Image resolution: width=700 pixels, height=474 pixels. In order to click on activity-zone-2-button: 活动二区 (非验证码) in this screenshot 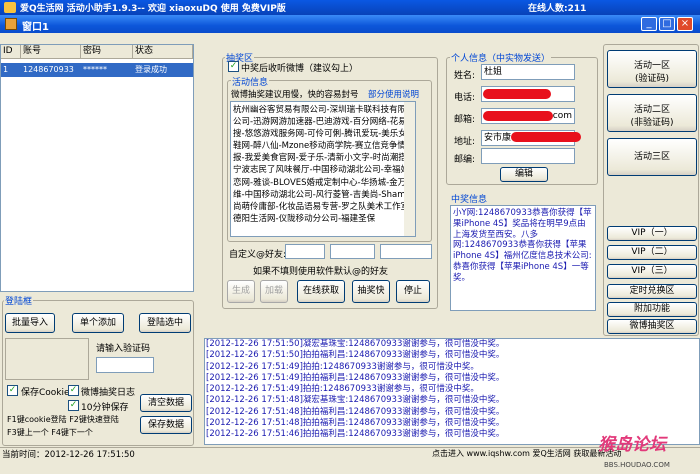, I will do `click(652, 113)`.